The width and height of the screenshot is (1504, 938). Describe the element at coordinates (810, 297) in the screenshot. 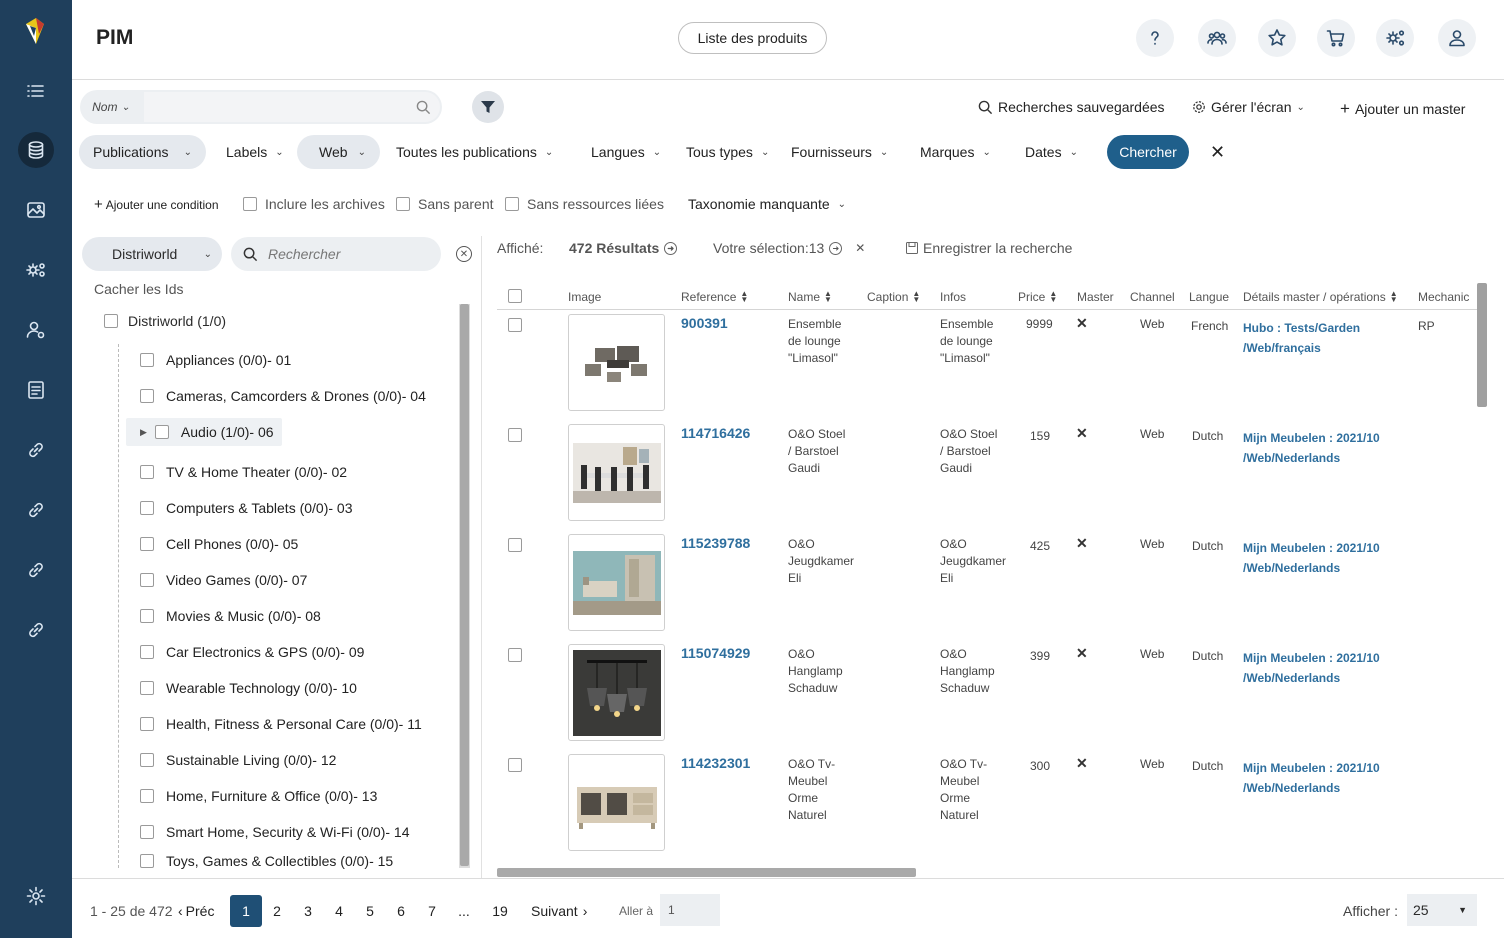

I see `column-header-name: Name ▲ ▼` at that location.